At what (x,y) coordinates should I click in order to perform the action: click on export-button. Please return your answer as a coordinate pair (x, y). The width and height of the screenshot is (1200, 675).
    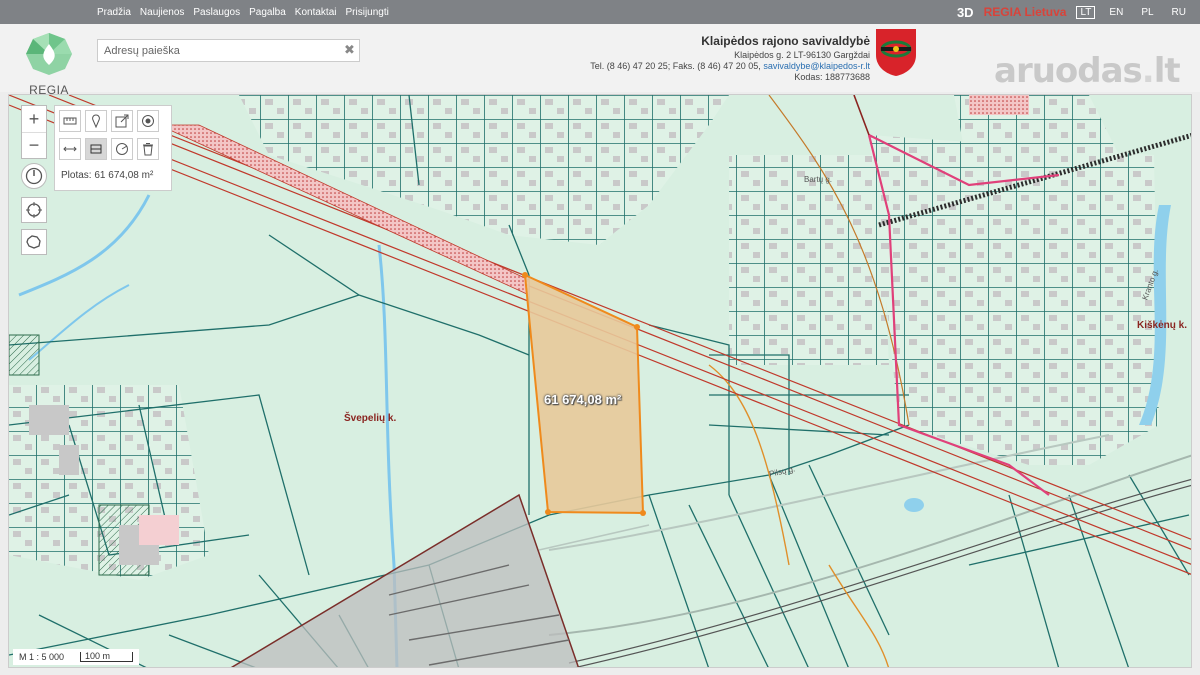
    Looking at the image, I should click on (122, 121).